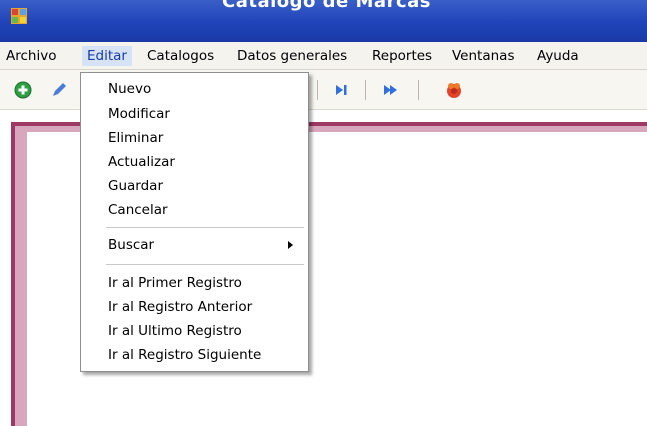 The height and width of the screenshot is (426, 647). I want to click on last-record-button, so click(341, 90).